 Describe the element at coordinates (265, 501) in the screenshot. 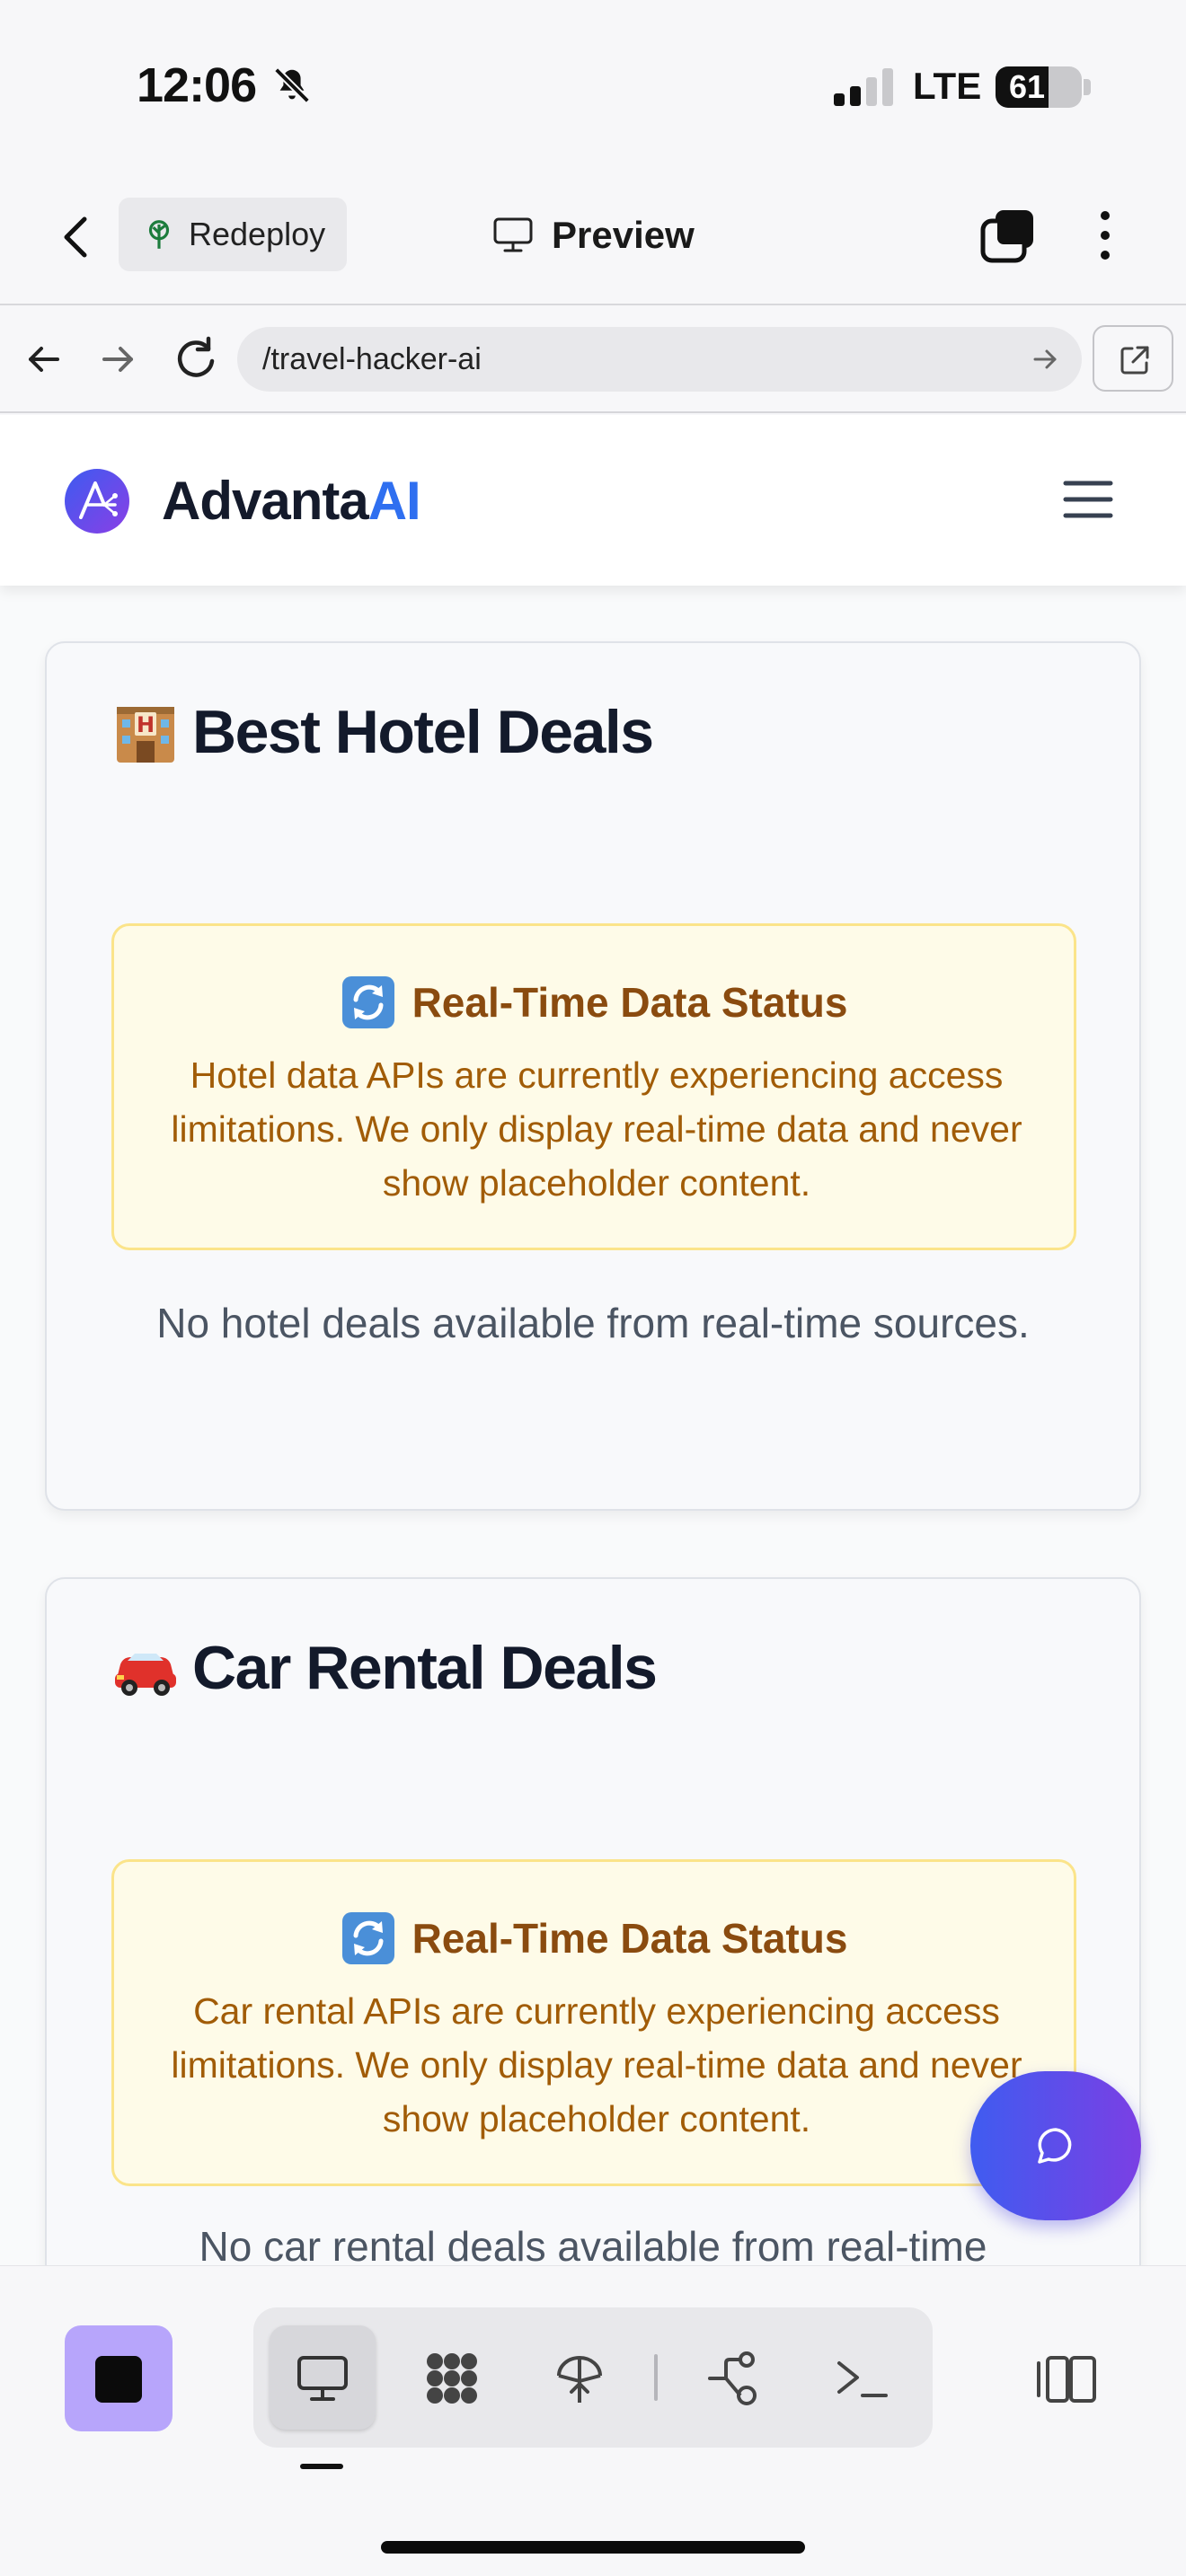

I see `brand-part1: Advanta` at that location.